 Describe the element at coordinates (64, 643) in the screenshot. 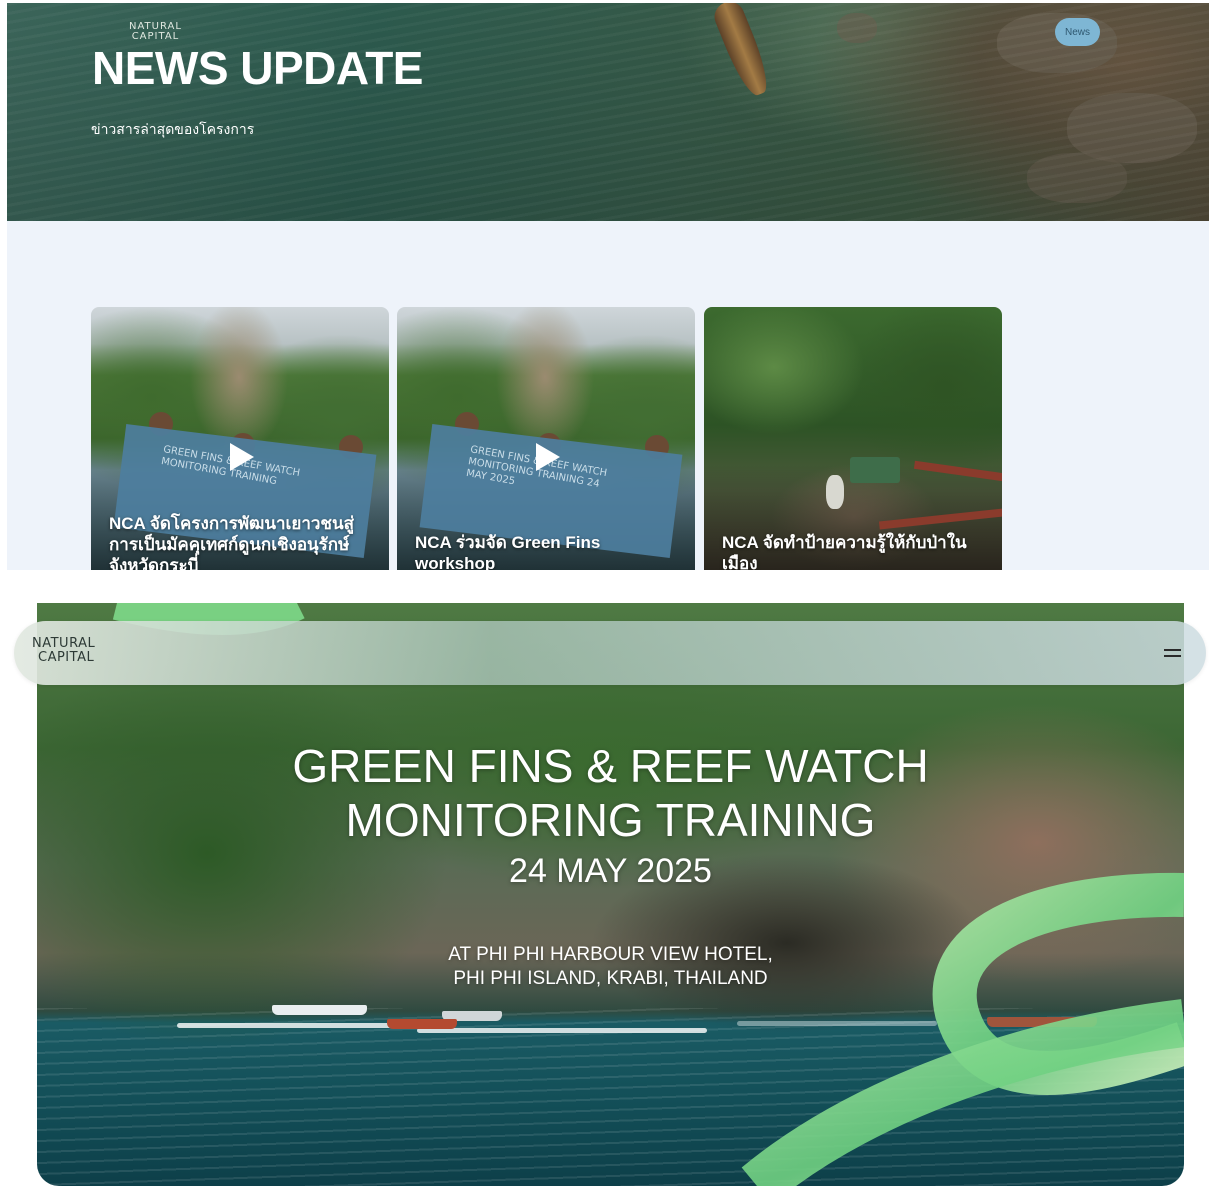

I see `logo-line: NATURAL` at that location.